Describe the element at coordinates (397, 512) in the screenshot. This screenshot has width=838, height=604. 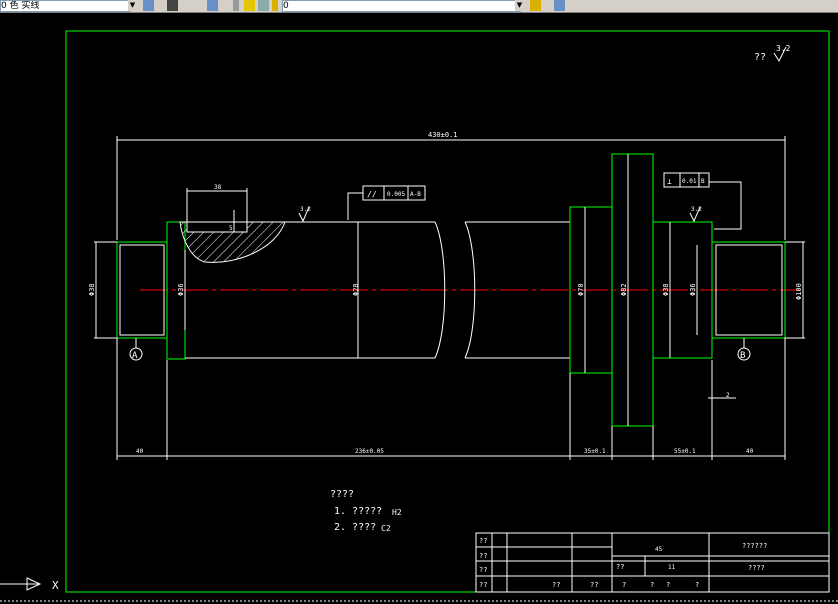
I see `note-1-code: H2` at that location.